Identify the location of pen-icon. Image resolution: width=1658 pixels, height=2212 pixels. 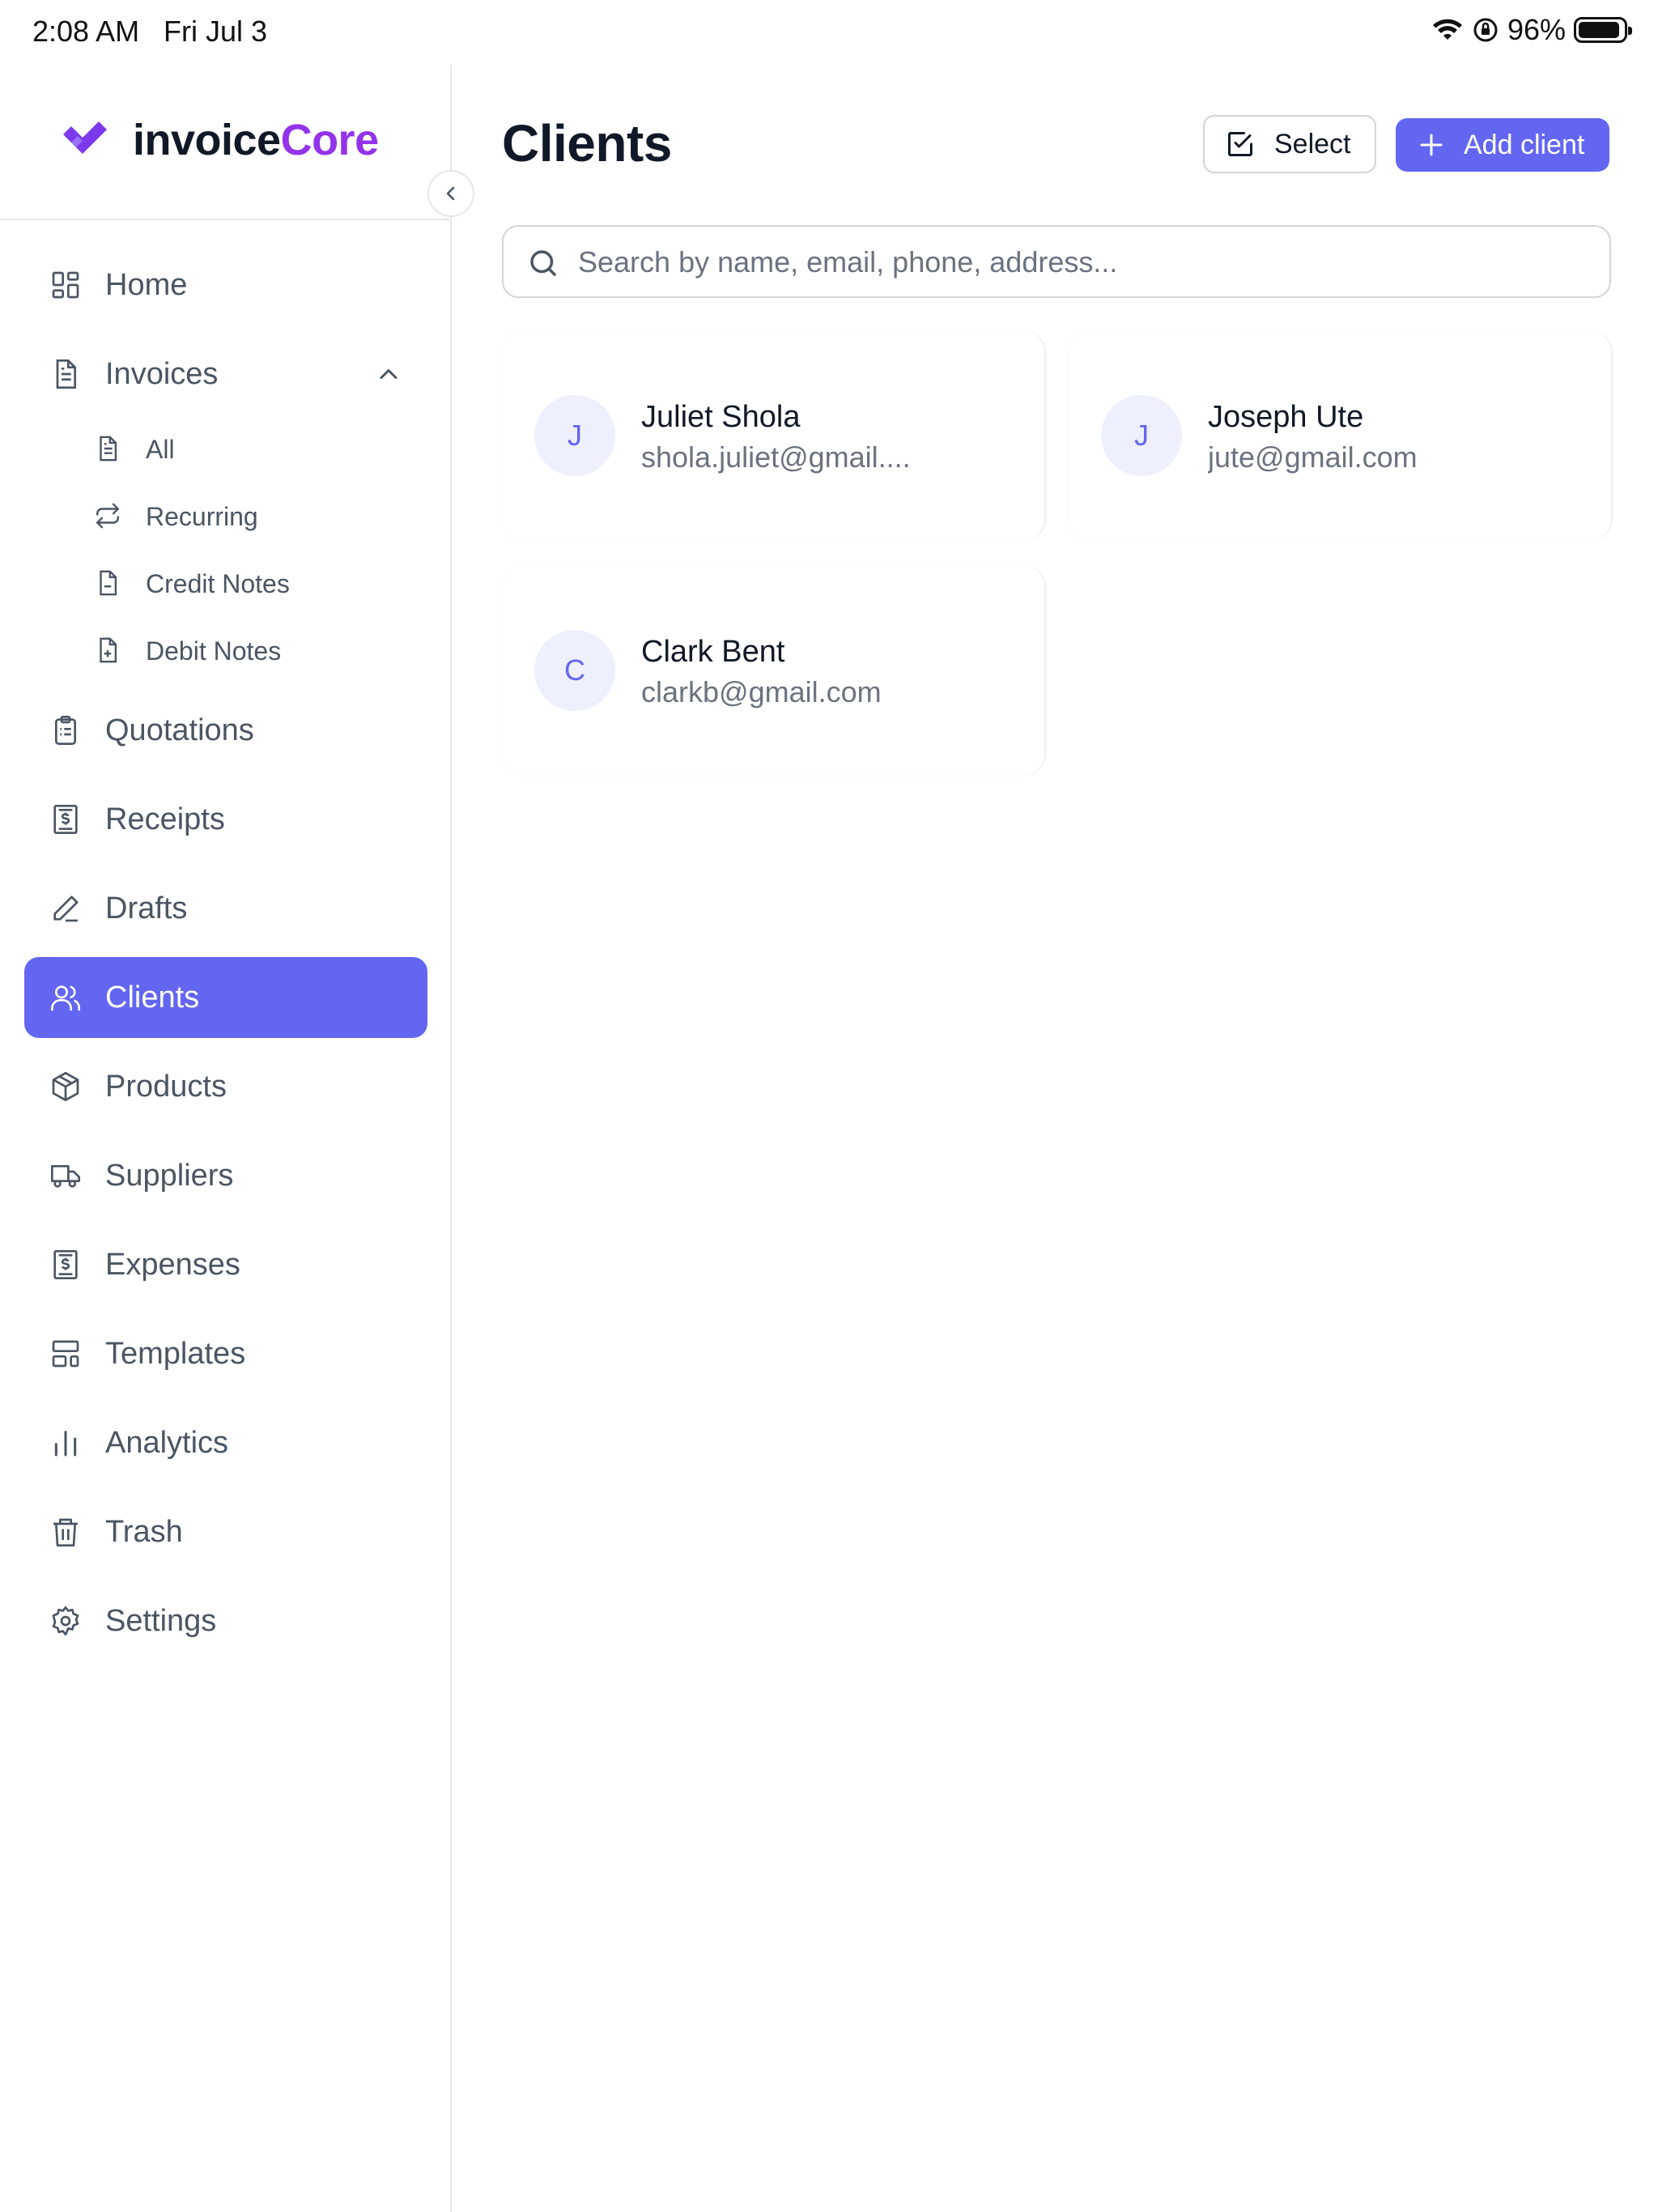
(66, 908).